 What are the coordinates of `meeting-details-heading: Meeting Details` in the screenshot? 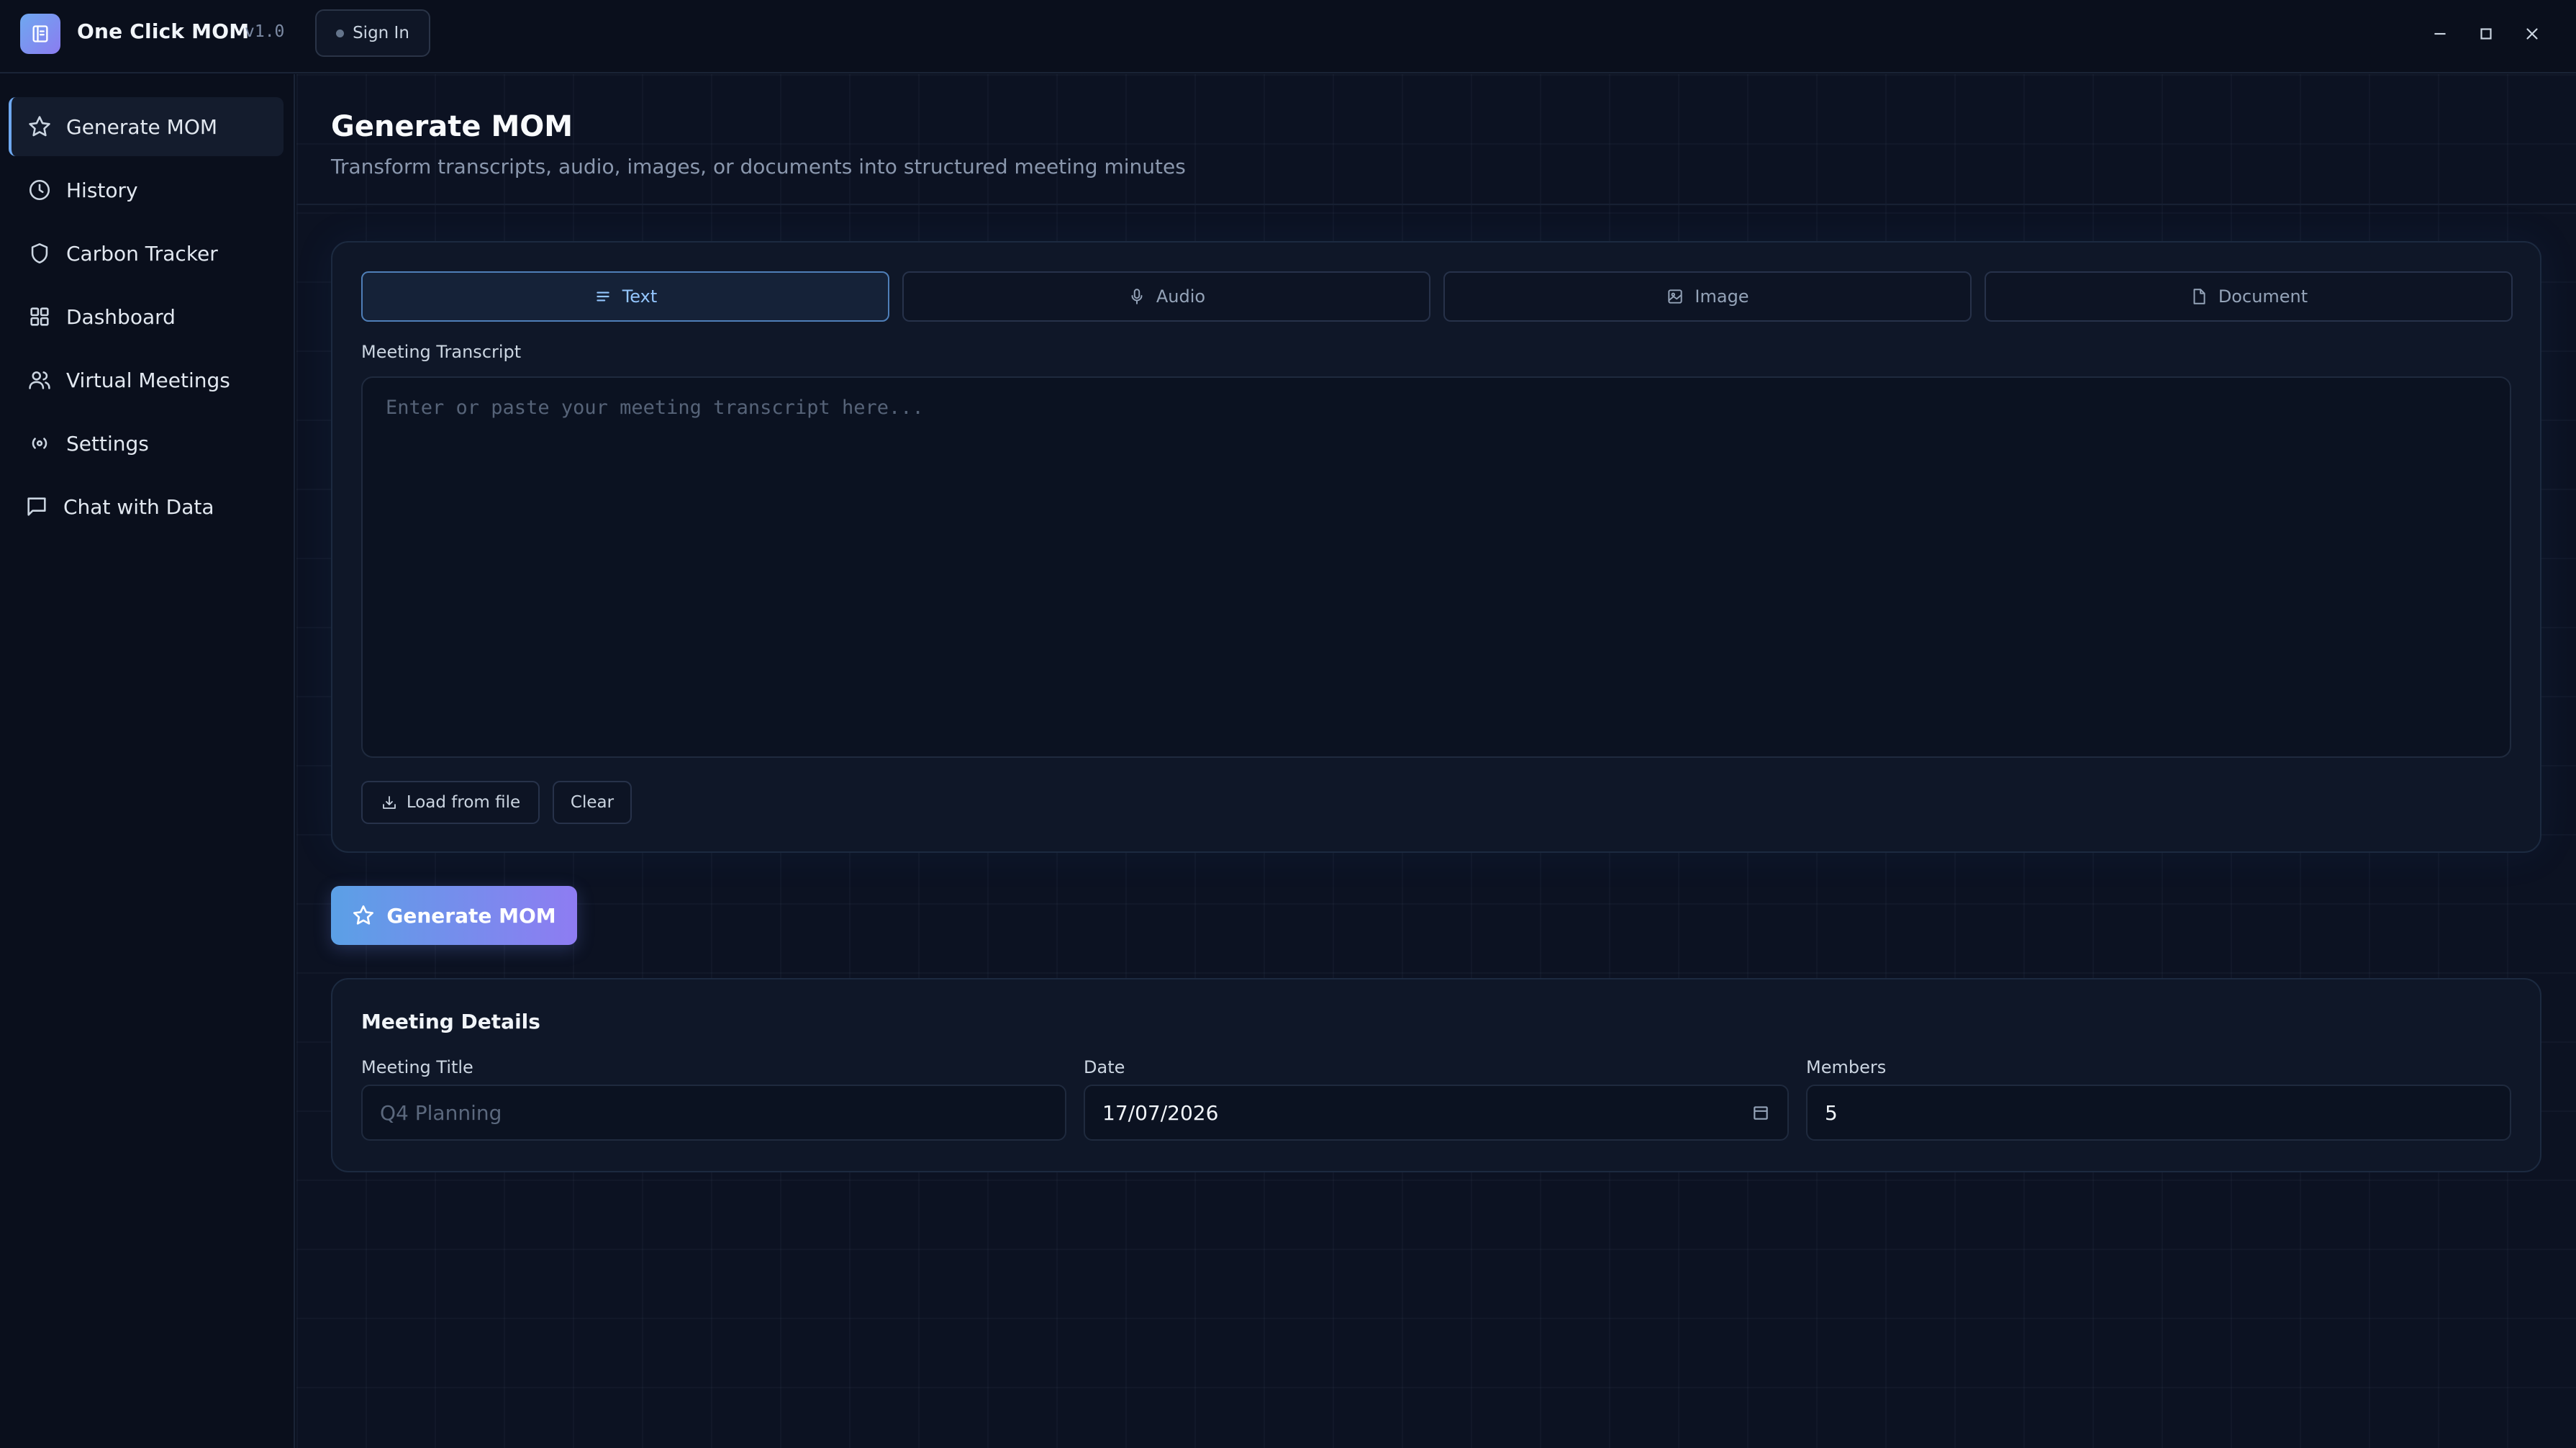 It's located at (450, 1021).